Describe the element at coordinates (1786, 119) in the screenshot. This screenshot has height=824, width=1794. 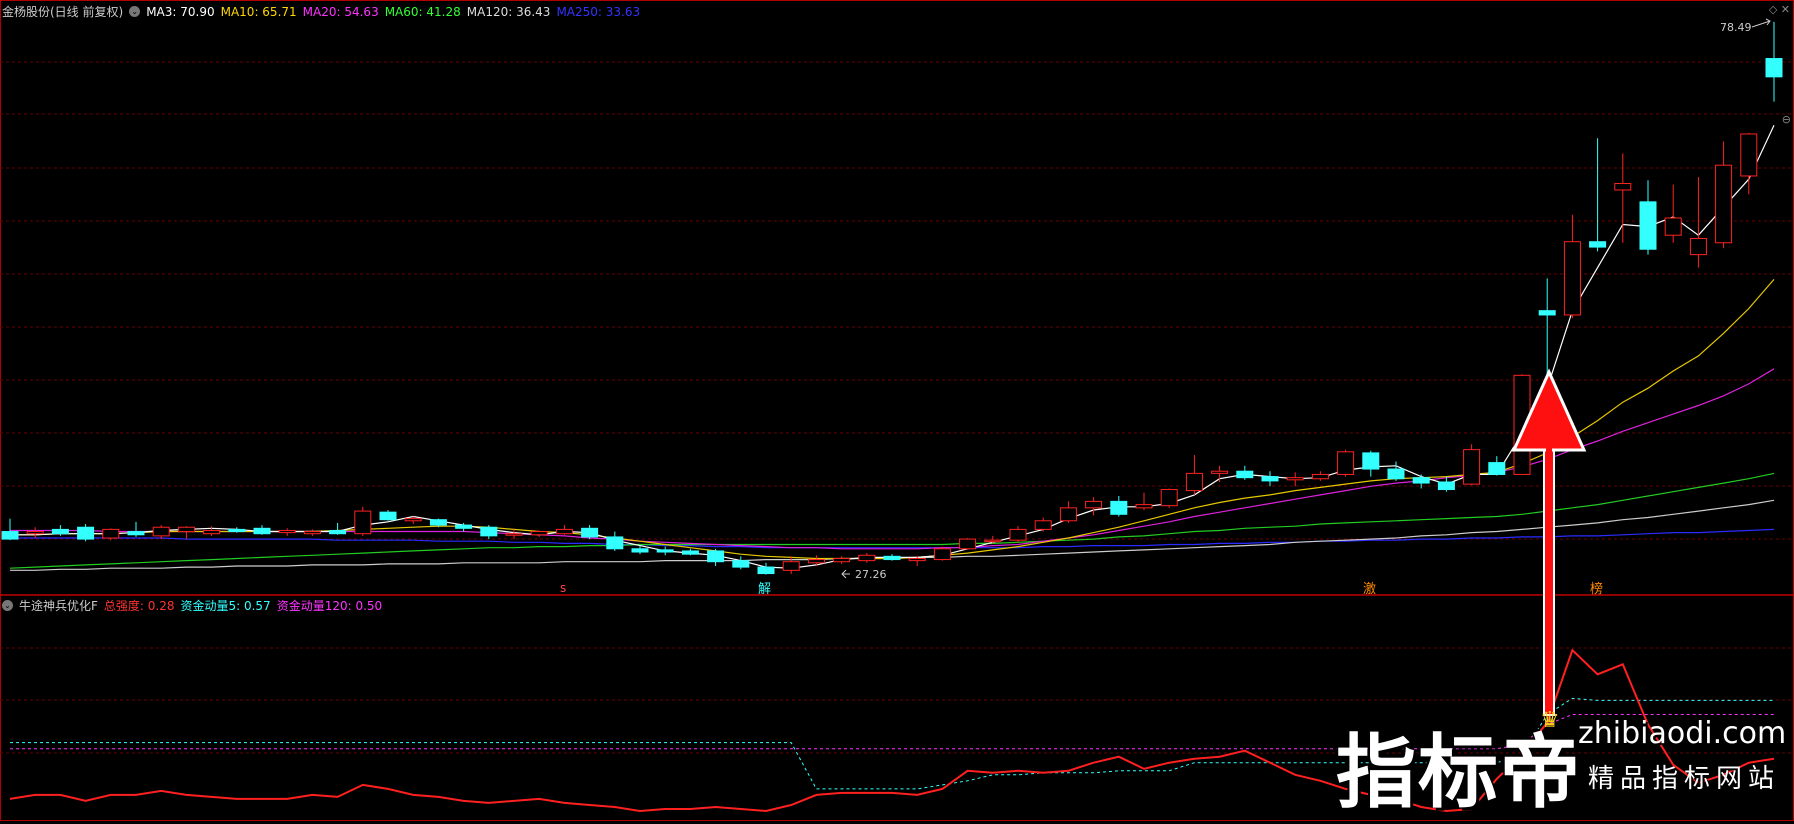
I see `scroll-marker-icon: ⊖` at that location.